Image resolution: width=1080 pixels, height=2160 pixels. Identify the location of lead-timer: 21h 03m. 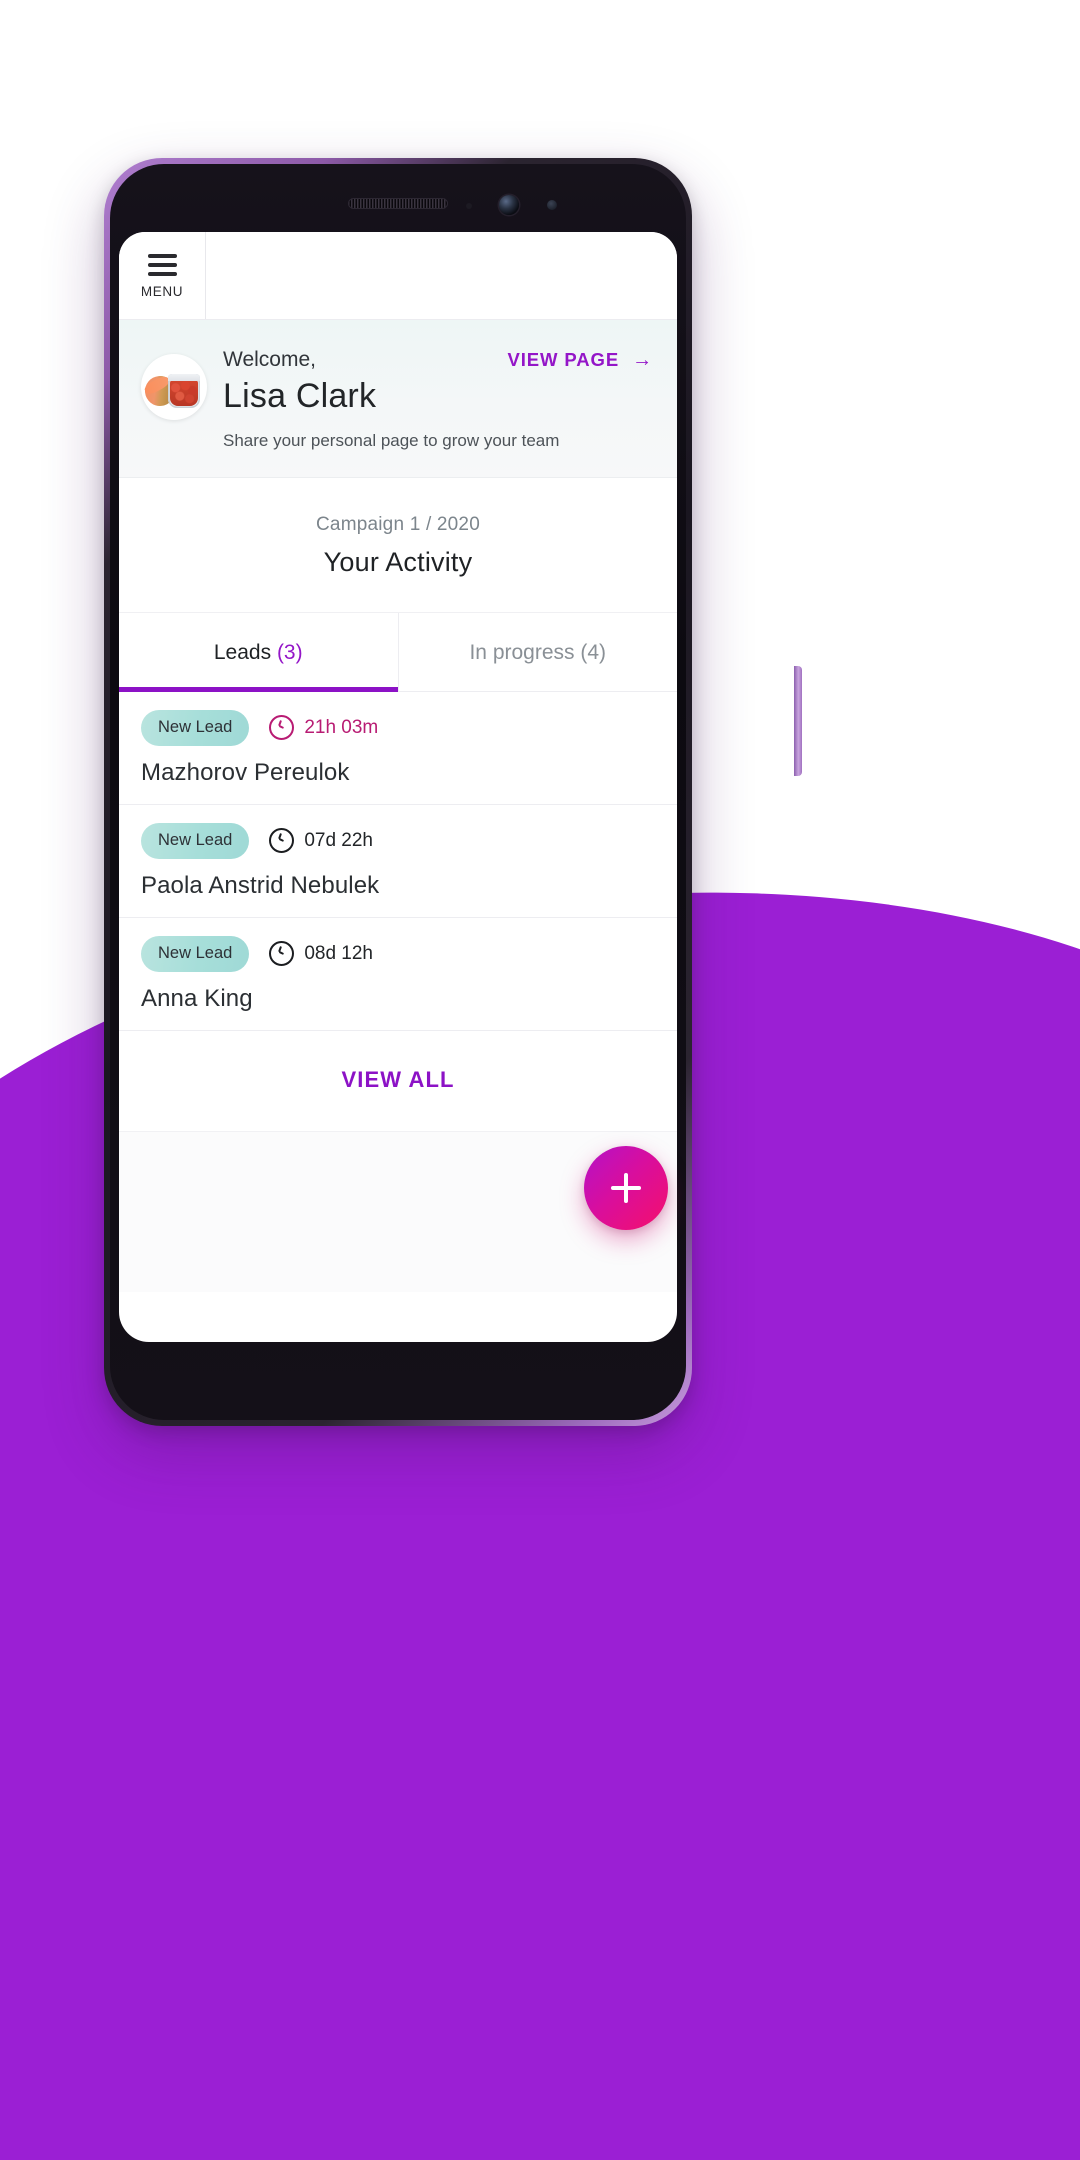
(324, 728).